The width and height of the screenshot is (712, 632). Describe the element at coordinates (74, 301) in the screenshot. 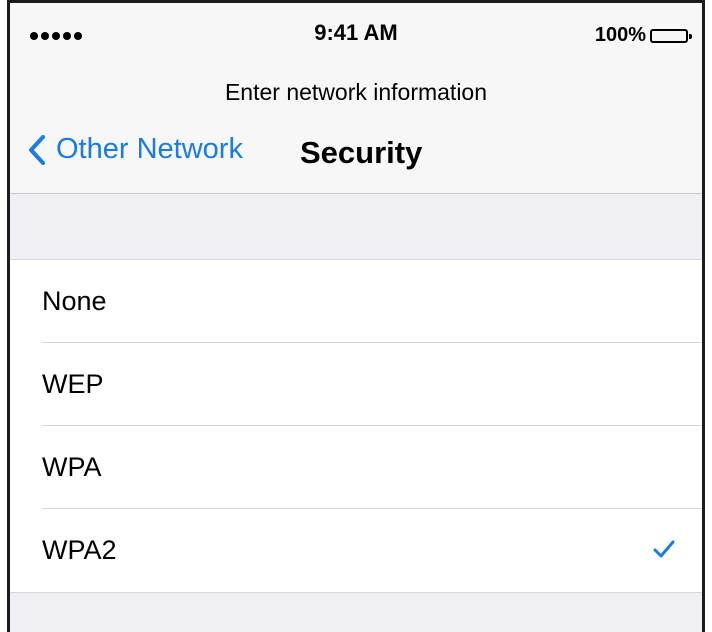

I see `option-label: None` at that location.